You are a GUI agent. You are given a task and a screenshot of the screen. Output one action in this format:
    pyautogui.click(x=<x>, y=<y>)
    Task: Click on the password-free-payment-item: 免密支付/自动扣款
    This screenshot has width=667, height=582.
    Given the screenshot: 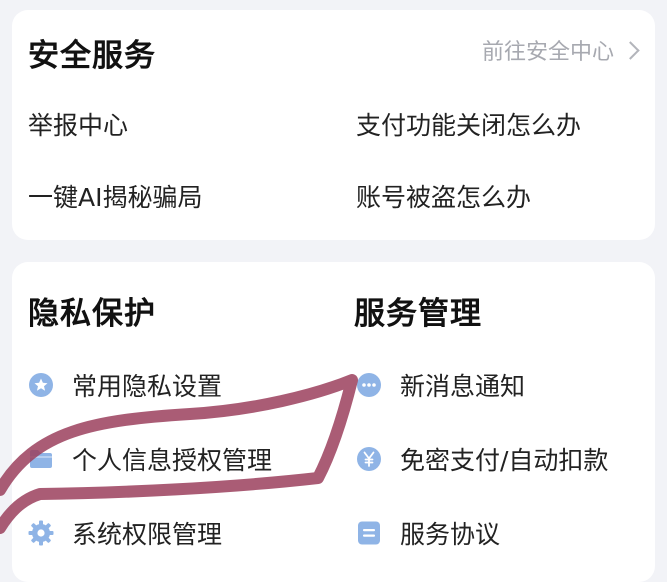 What is the action you would take?
    pyautogui.click(x=482, y=459)
    